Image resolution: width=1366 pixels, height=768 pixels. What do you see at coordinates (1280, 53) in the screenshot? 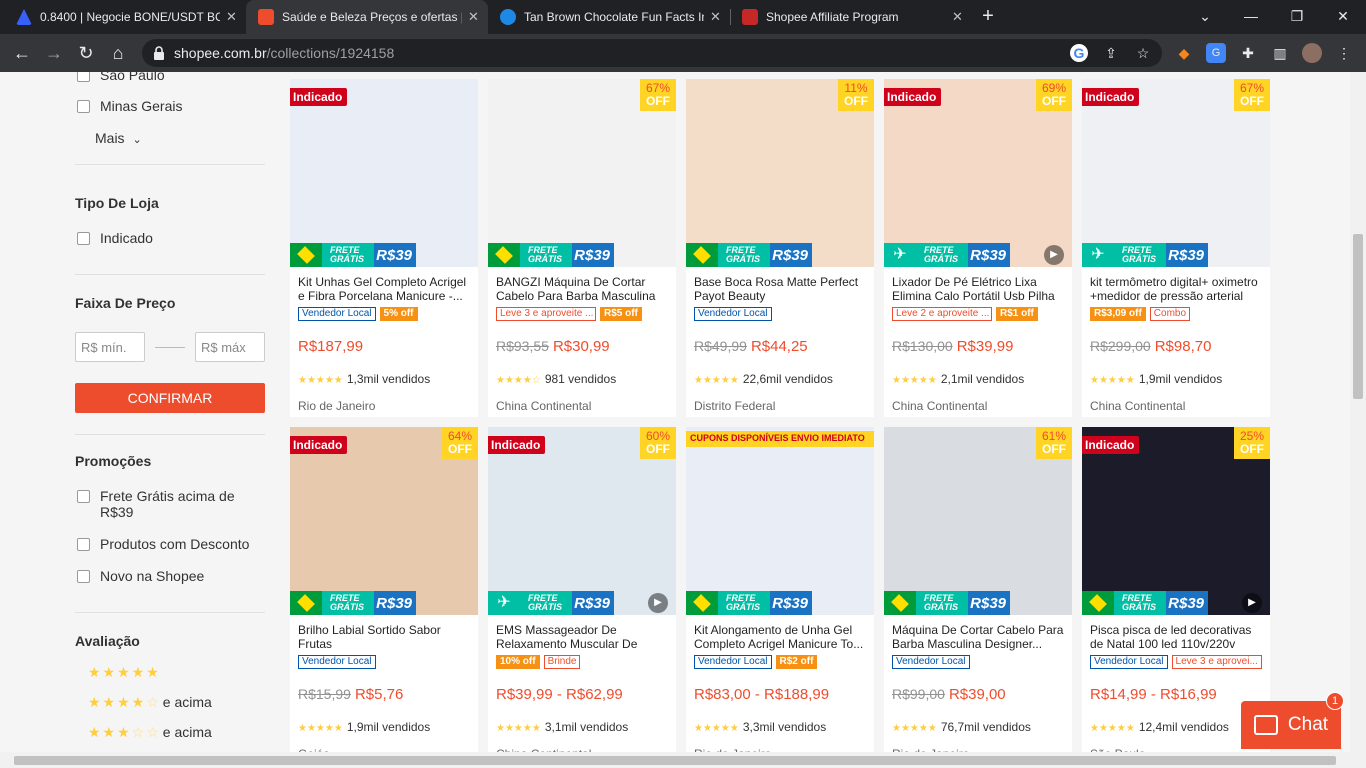
I see `side-panel-icon: ▥` at bounding box center [1280, 53].